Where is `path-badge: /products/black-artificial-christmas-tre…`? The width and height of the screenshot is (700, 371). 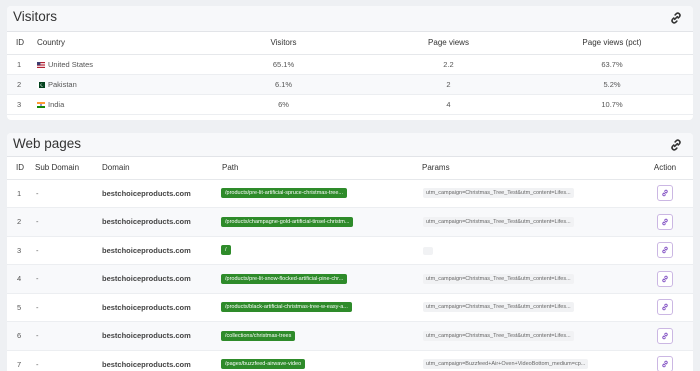
path-badge: /products/black-artificial-christmas-tre… is located at coordinates (286, 307).